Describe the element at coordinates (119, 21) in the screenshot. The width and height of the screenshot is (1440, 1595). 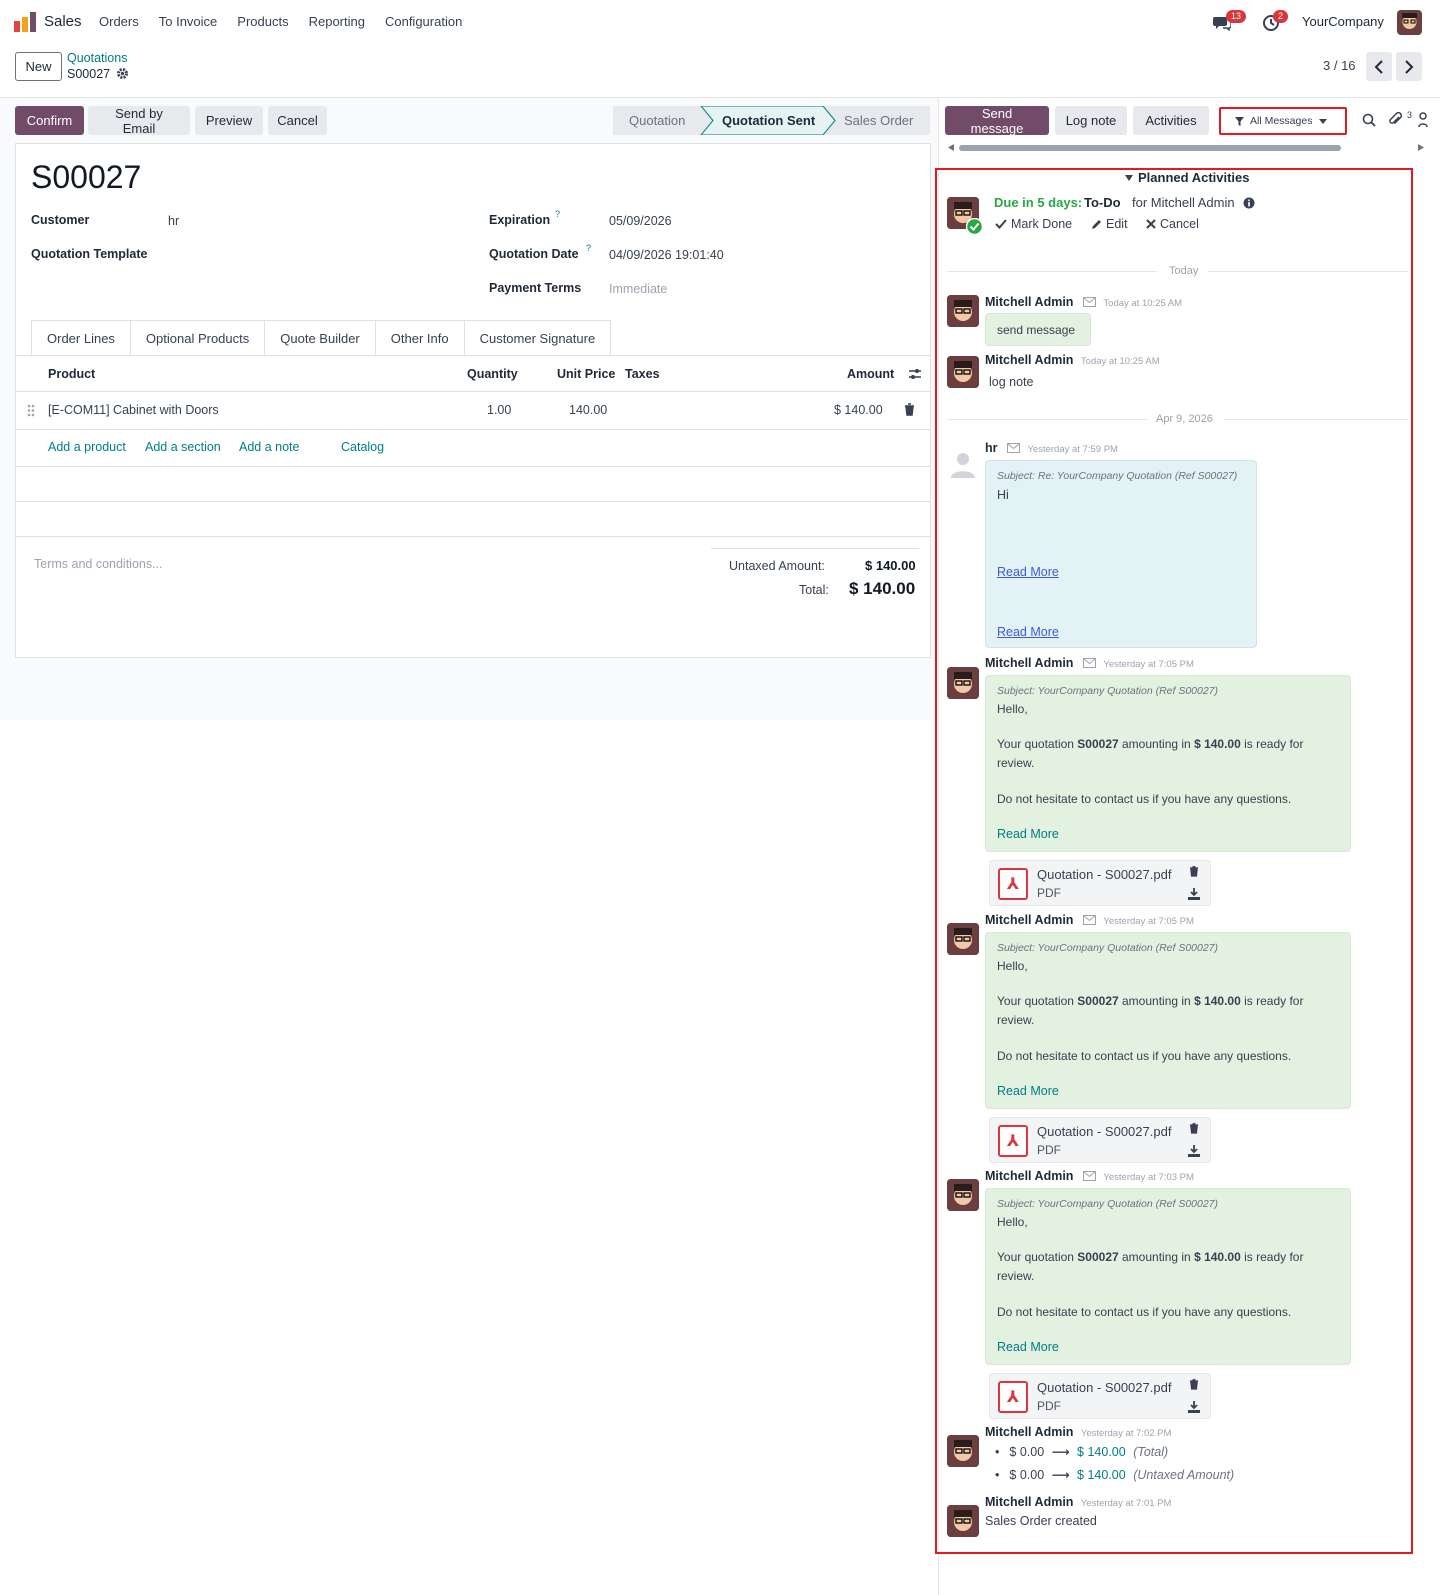
I see `menu-orders: Orders` at that location.